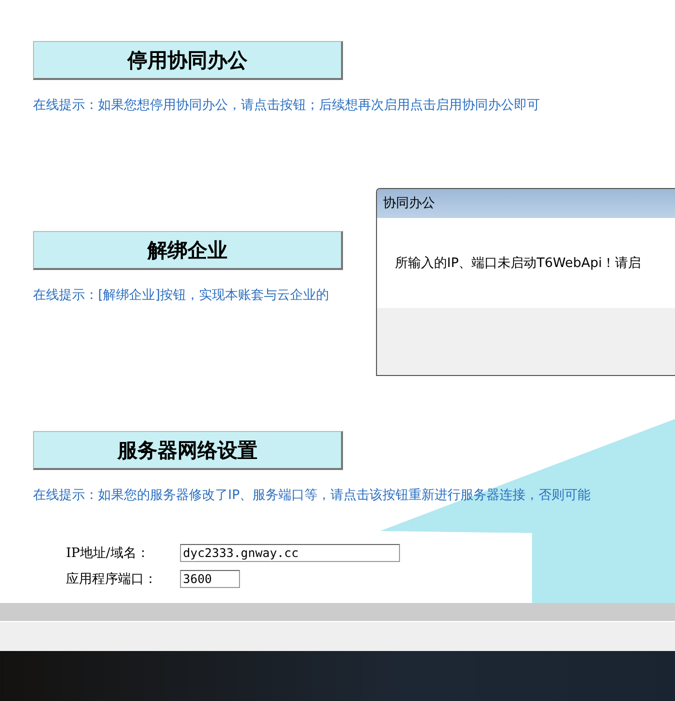  I want to click on input-field: 3600, so click(210, 579).